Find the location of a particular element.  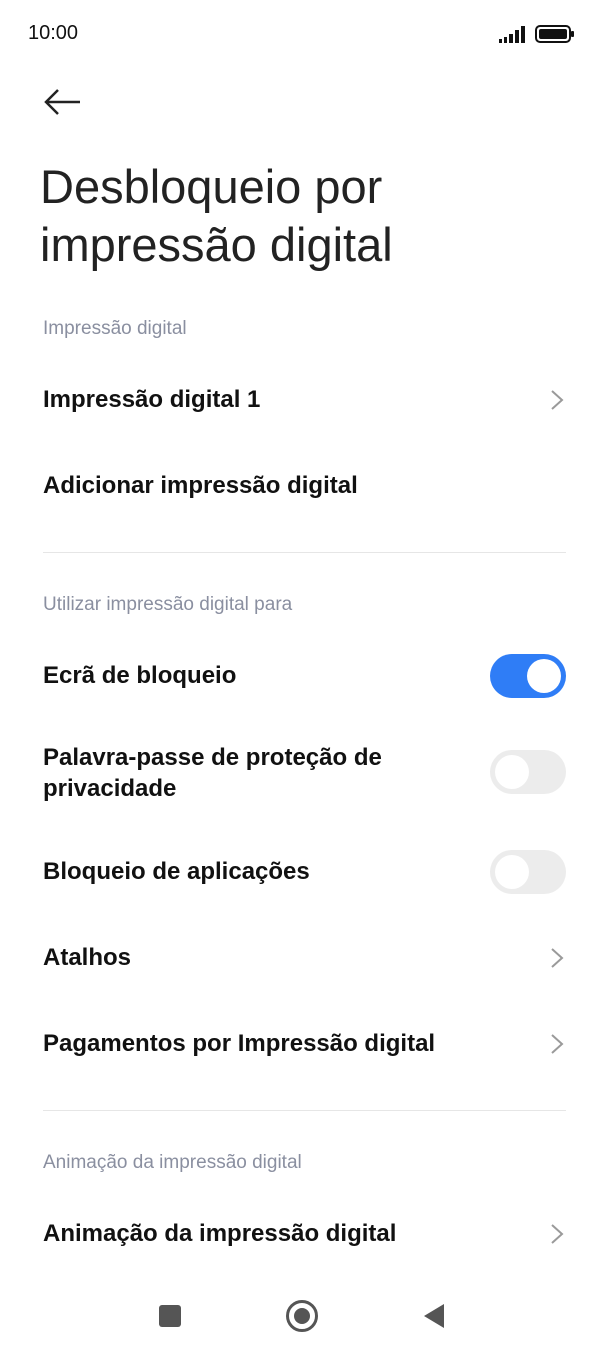

lock-screen-label: Ecrã de bloqueio is located at coordinates (140, 675).